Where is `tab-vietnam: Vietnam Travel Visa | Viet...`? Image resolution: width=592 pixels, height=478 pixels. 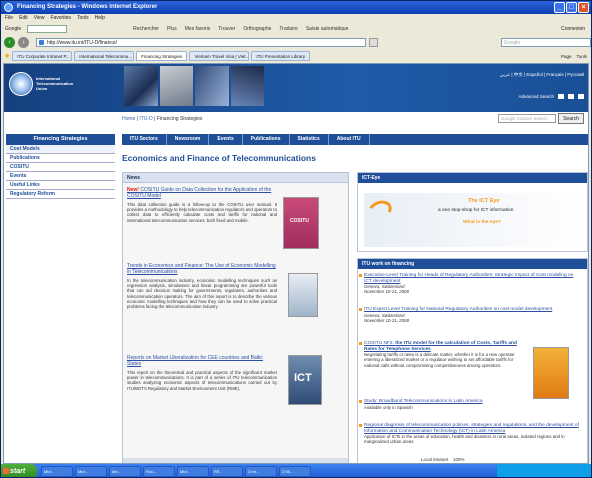 tab-vietnam: Vietnam Travel Visa | Viet... is located at coordinates (219, 56).